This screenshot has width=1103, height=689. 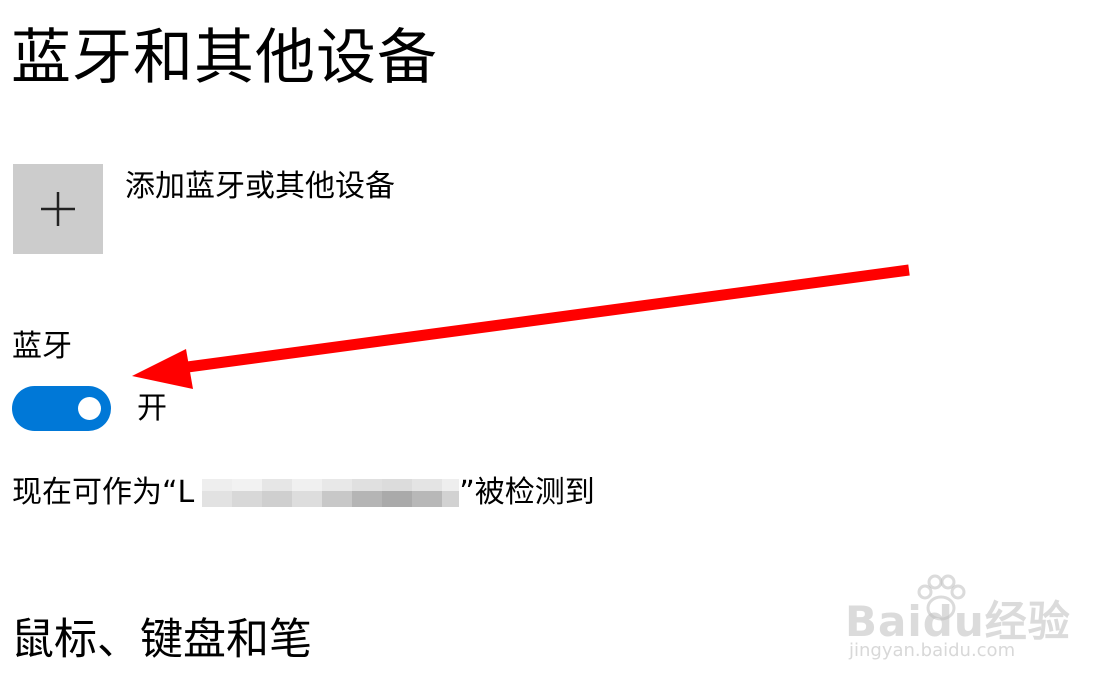 What do you see at coordinates (152, 408) in the screenshot?
I see `bluetooth-toggle-state: 开` at bounding box center [152, 408].